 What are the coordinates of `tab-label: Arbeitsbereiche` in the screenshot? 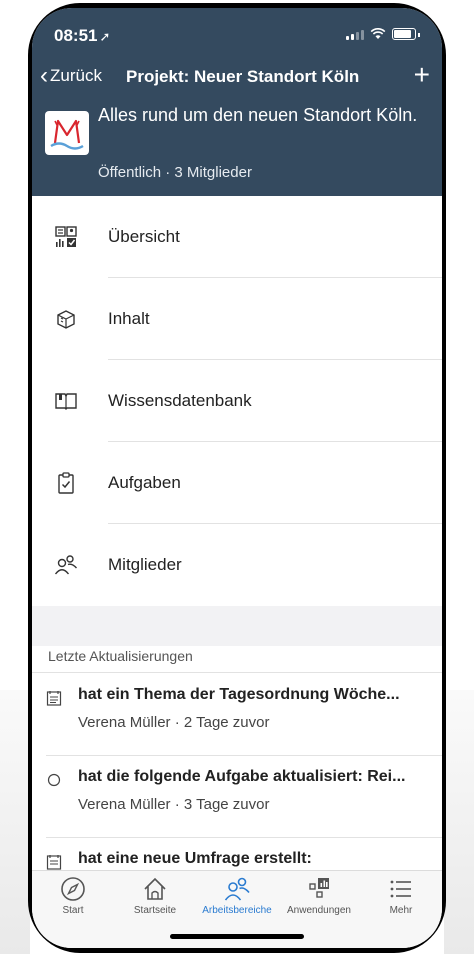 It's located at (237, 910).